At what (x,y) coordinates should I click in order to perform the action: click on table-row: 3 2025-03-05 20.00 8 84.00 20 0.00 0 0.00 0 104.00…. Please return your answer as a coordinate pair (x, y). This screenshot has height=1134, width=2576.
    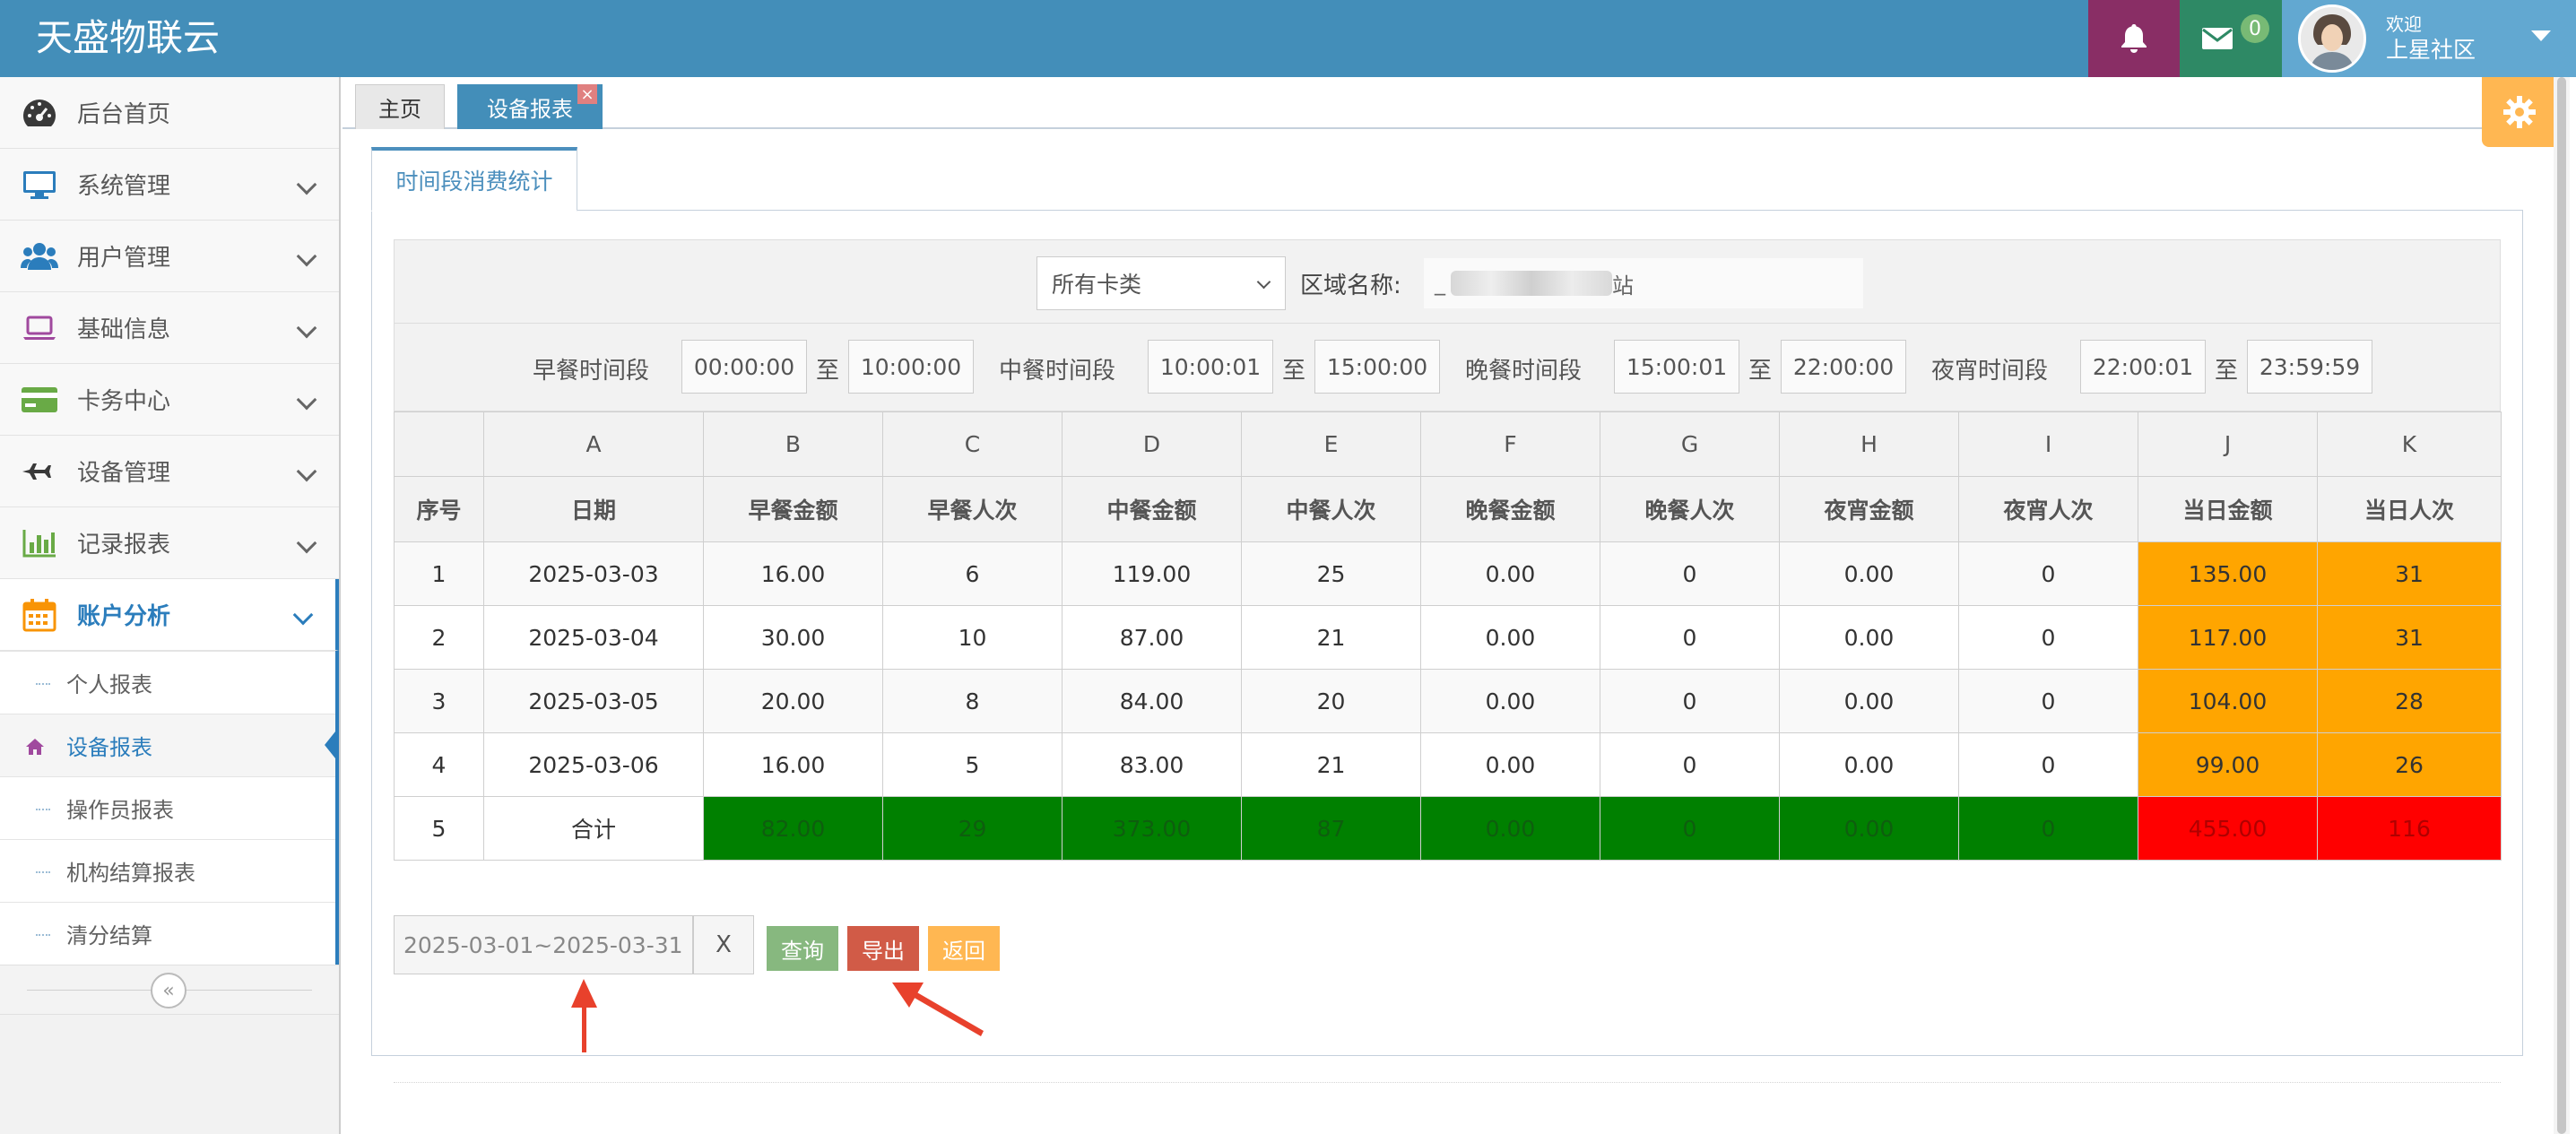
    Looking at the image, I should click on (1448, 701).